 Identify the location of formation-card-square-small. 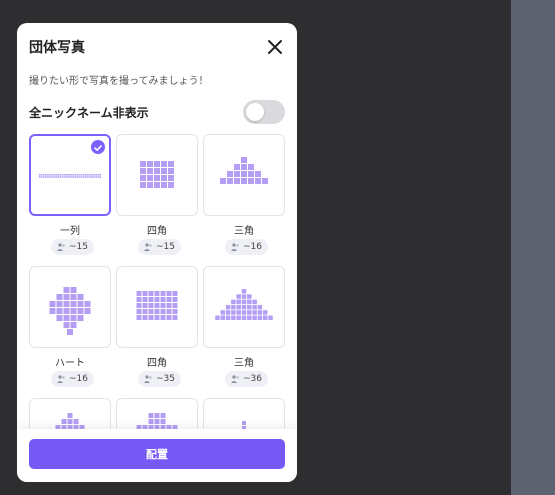
(157, 175).